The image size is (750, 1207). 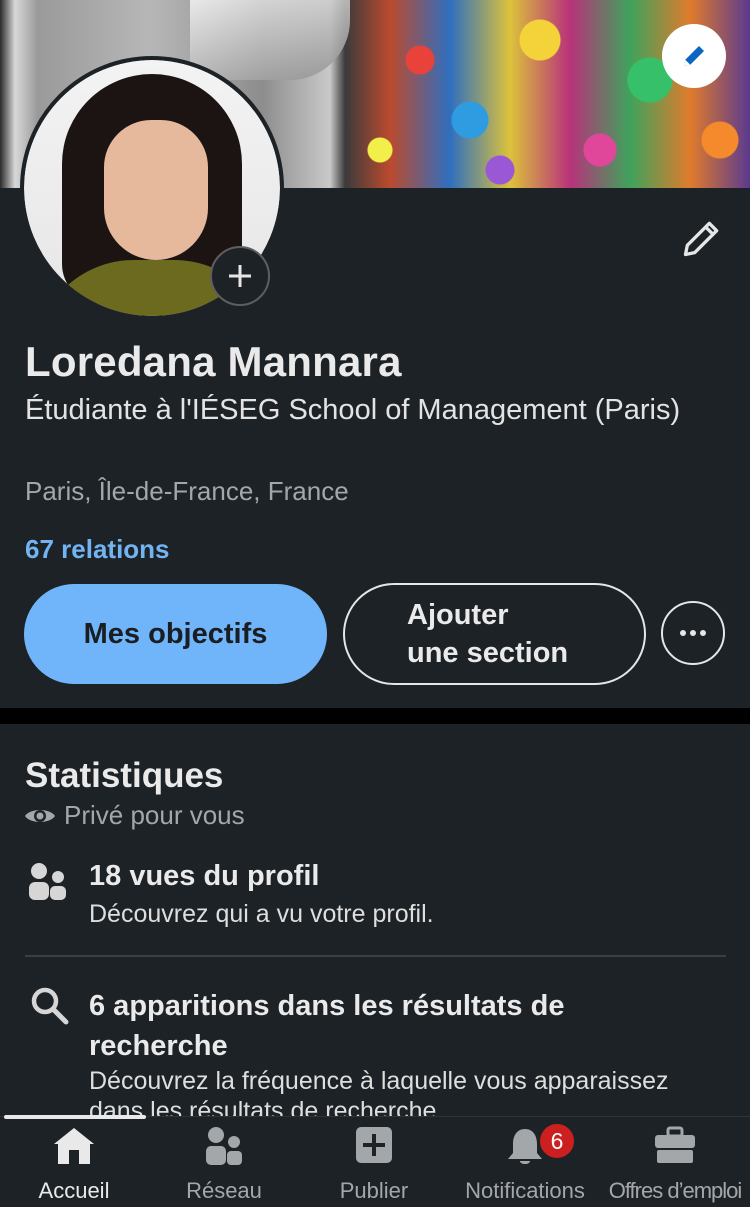 What do you see at coordinates (50, 1006) in the screenshot?
I see `search-icon` at bounding box center [50, 1006].